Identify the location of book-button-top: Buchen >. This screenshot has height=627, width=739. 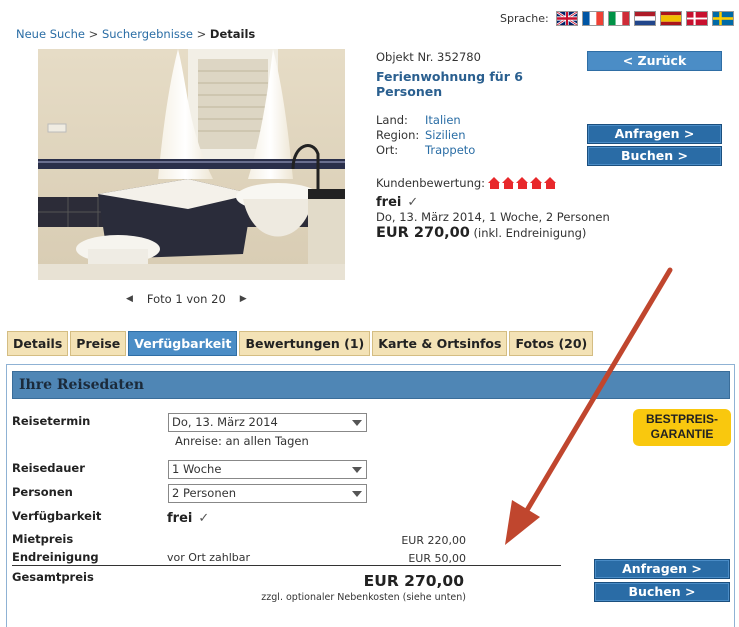
(654, 156).